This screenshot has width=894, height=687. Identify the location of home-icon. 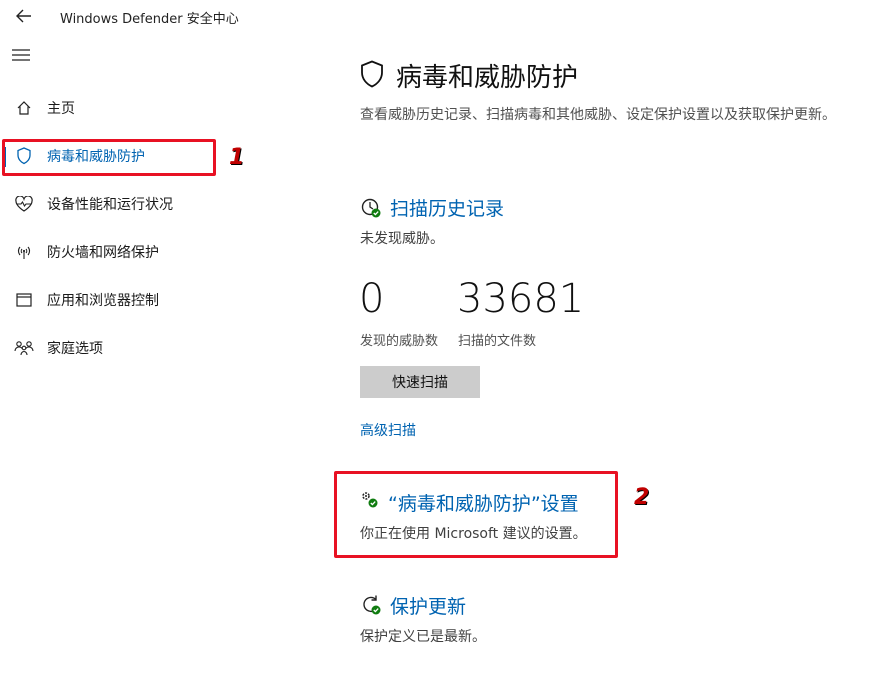
(24, 108).